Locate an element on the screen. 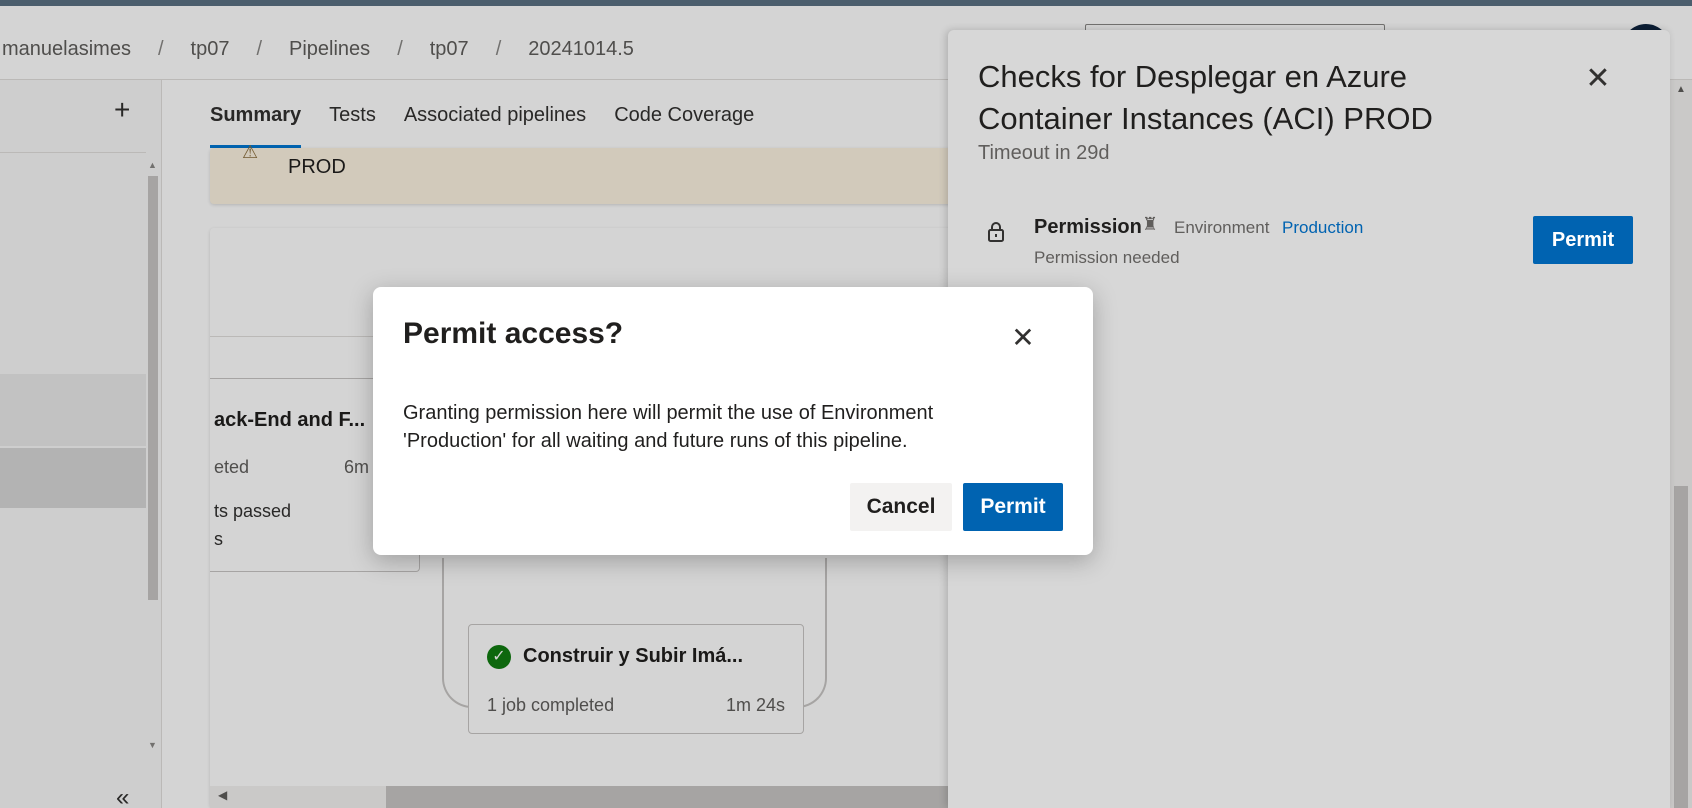  environment-link: Production is located at coordinates (1322, 228).